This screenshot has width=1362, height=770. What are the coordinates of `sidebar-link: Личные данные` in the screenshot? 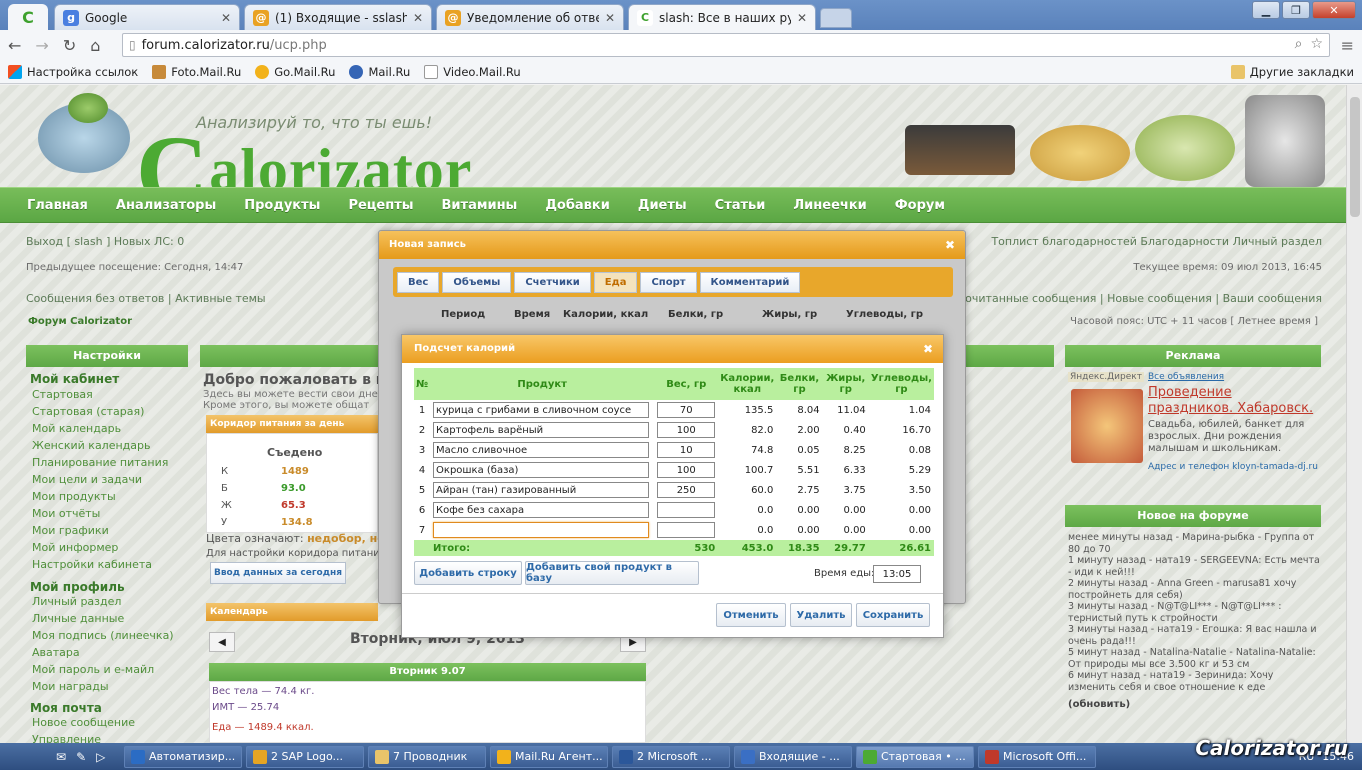 It's located at (78, 618).